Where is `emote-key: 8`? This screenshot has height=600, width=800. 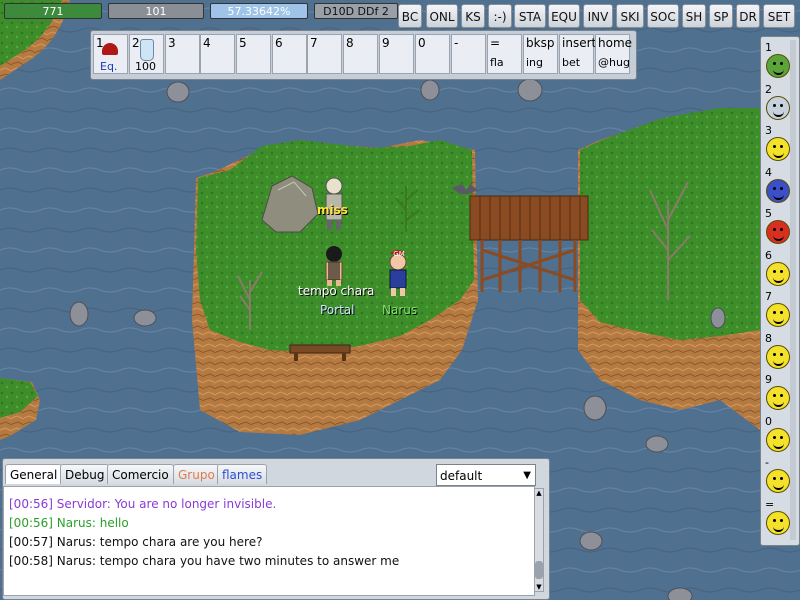 emote-key: 8 is located at coordinates (768, 338).